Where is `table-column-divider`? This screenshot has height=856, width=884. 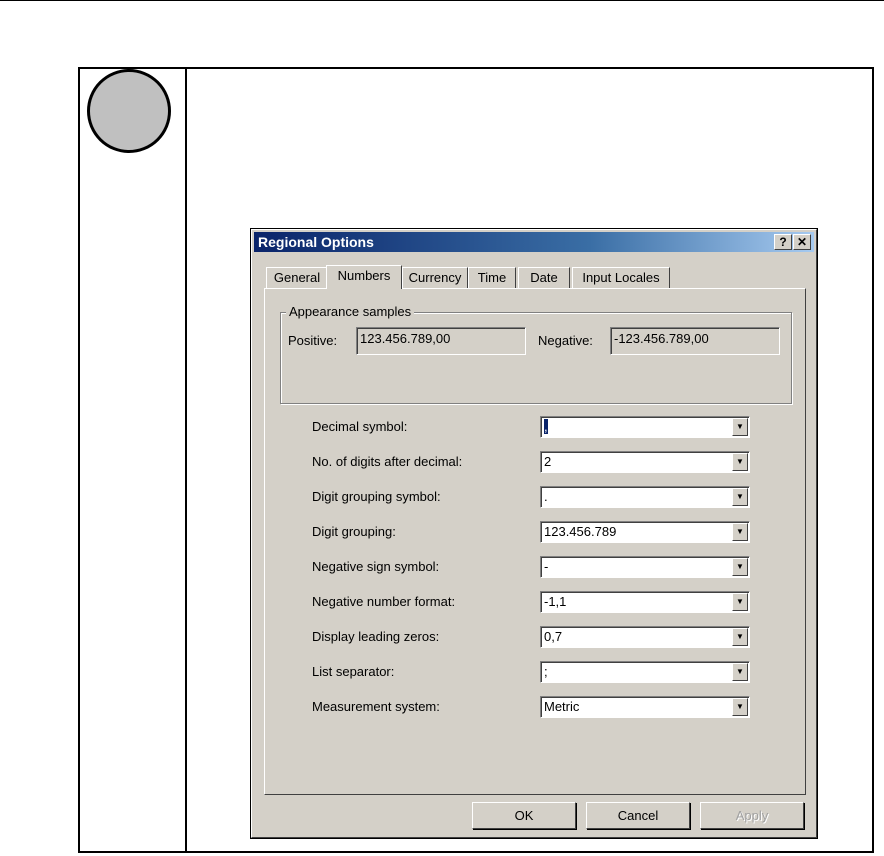
table-column-divider is located at coordinates (186, 460).